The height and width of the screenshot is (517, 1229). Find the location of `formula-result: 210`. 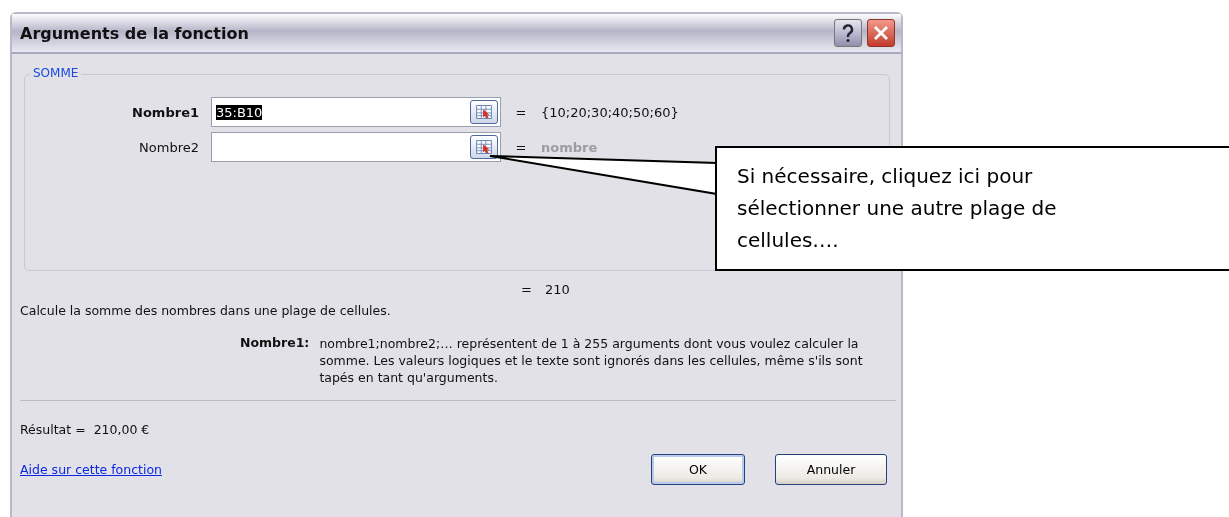

formula-result: 210 is located at coordinates (557, 289).